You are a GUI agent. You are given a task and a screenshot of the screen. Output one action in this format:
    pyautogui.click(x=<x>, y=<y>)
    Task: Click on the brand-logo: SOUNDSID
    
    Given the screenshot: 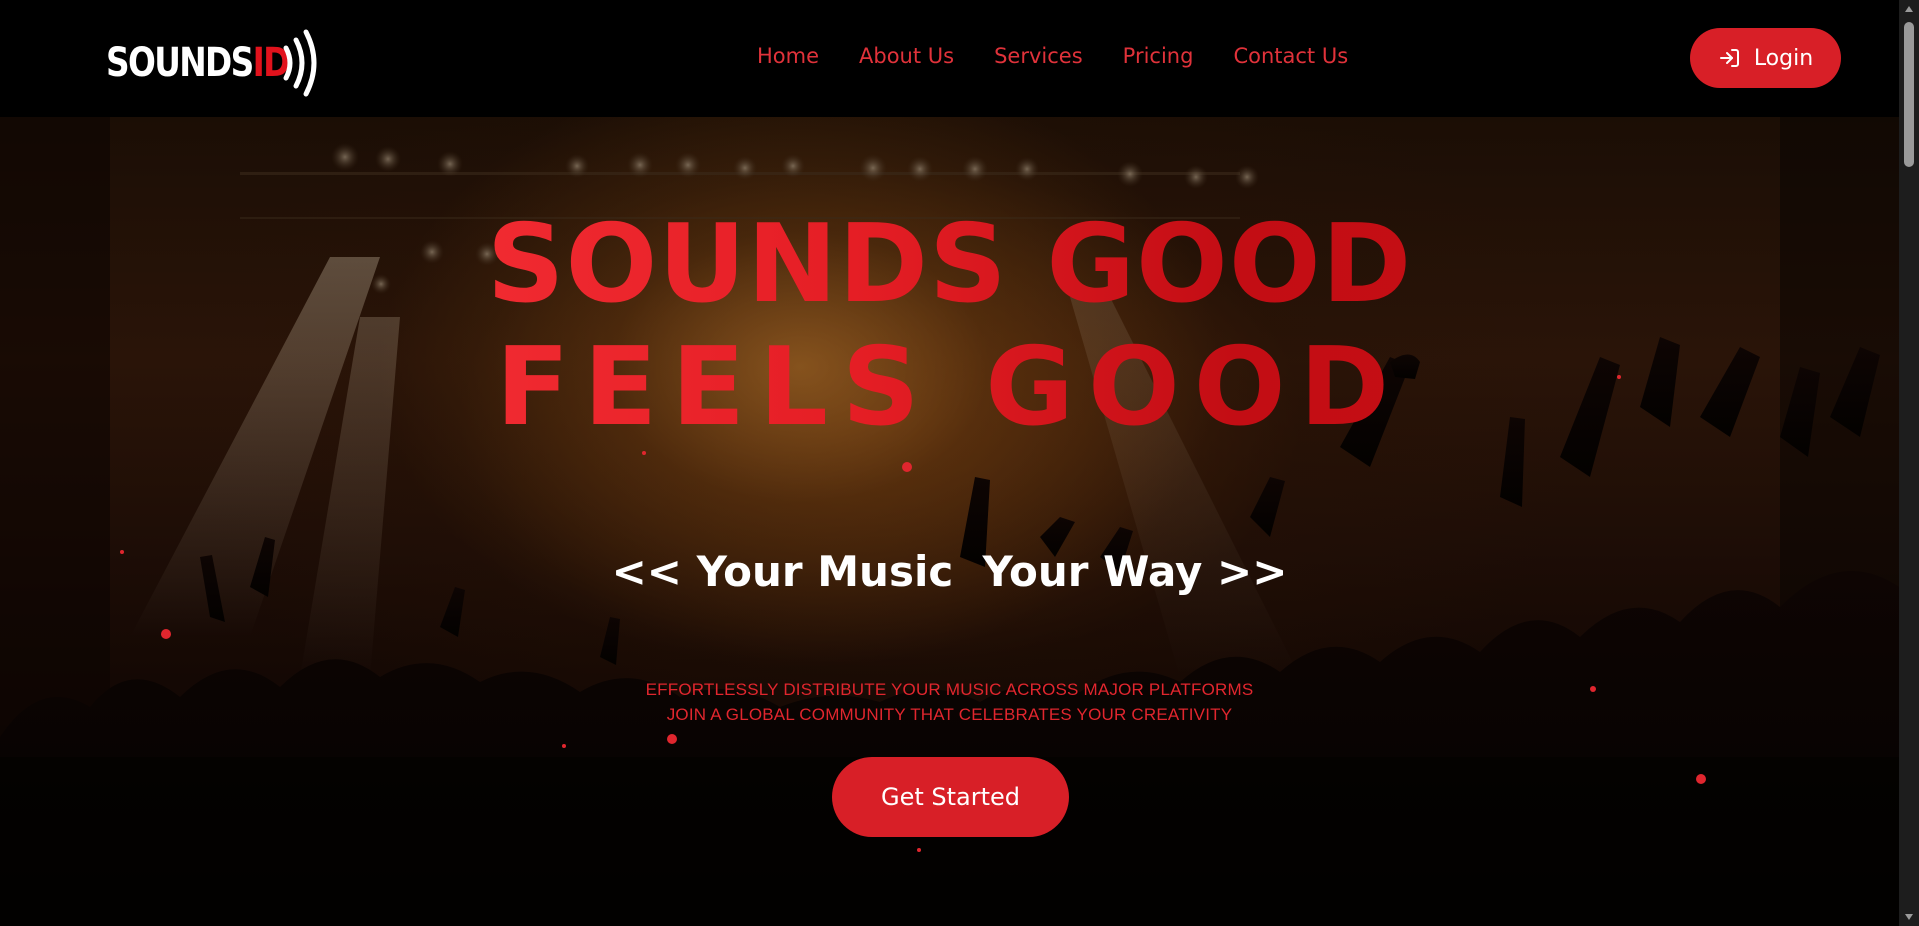 What is the action you would take?
    pyautogui.click(x=217, y=63)
    